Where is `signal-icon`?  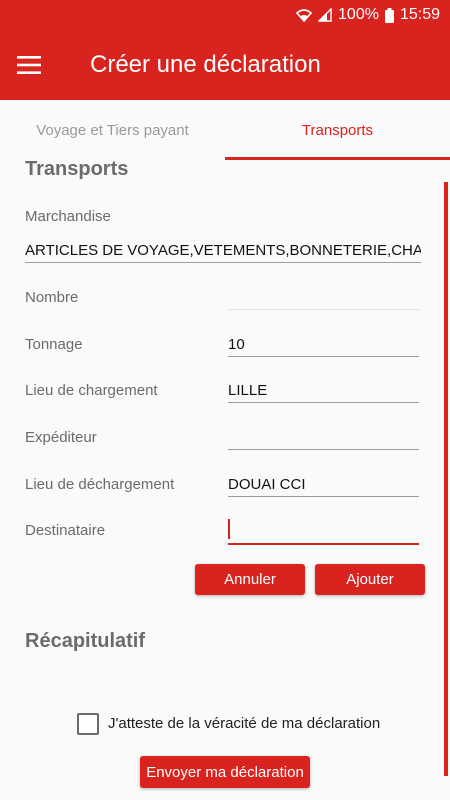 signal-icon is located at coordinates (325, 15).